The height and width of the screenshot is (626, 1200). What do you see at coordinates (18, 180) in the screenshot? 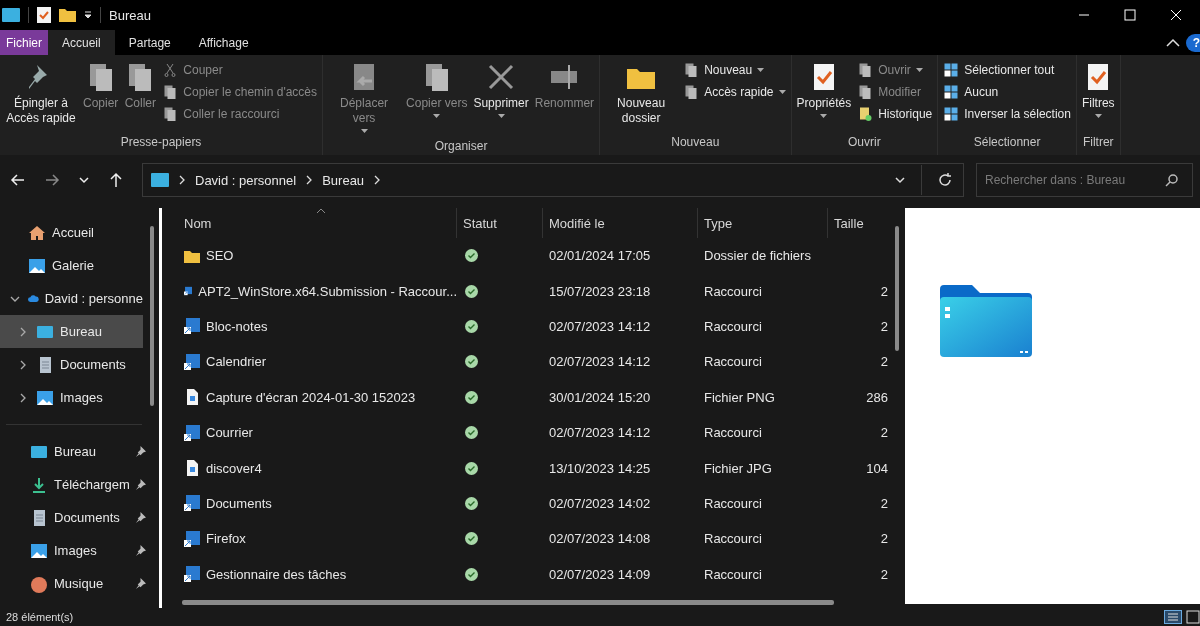
I see `back-icon` at bounding box center [18, 180].